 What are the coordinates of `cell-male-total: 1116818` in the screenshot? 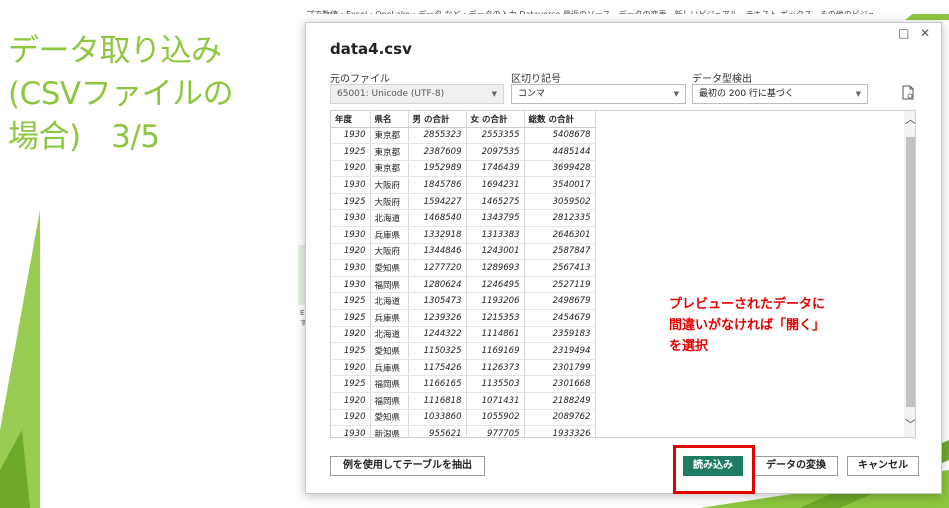 It's located at (437, 401).